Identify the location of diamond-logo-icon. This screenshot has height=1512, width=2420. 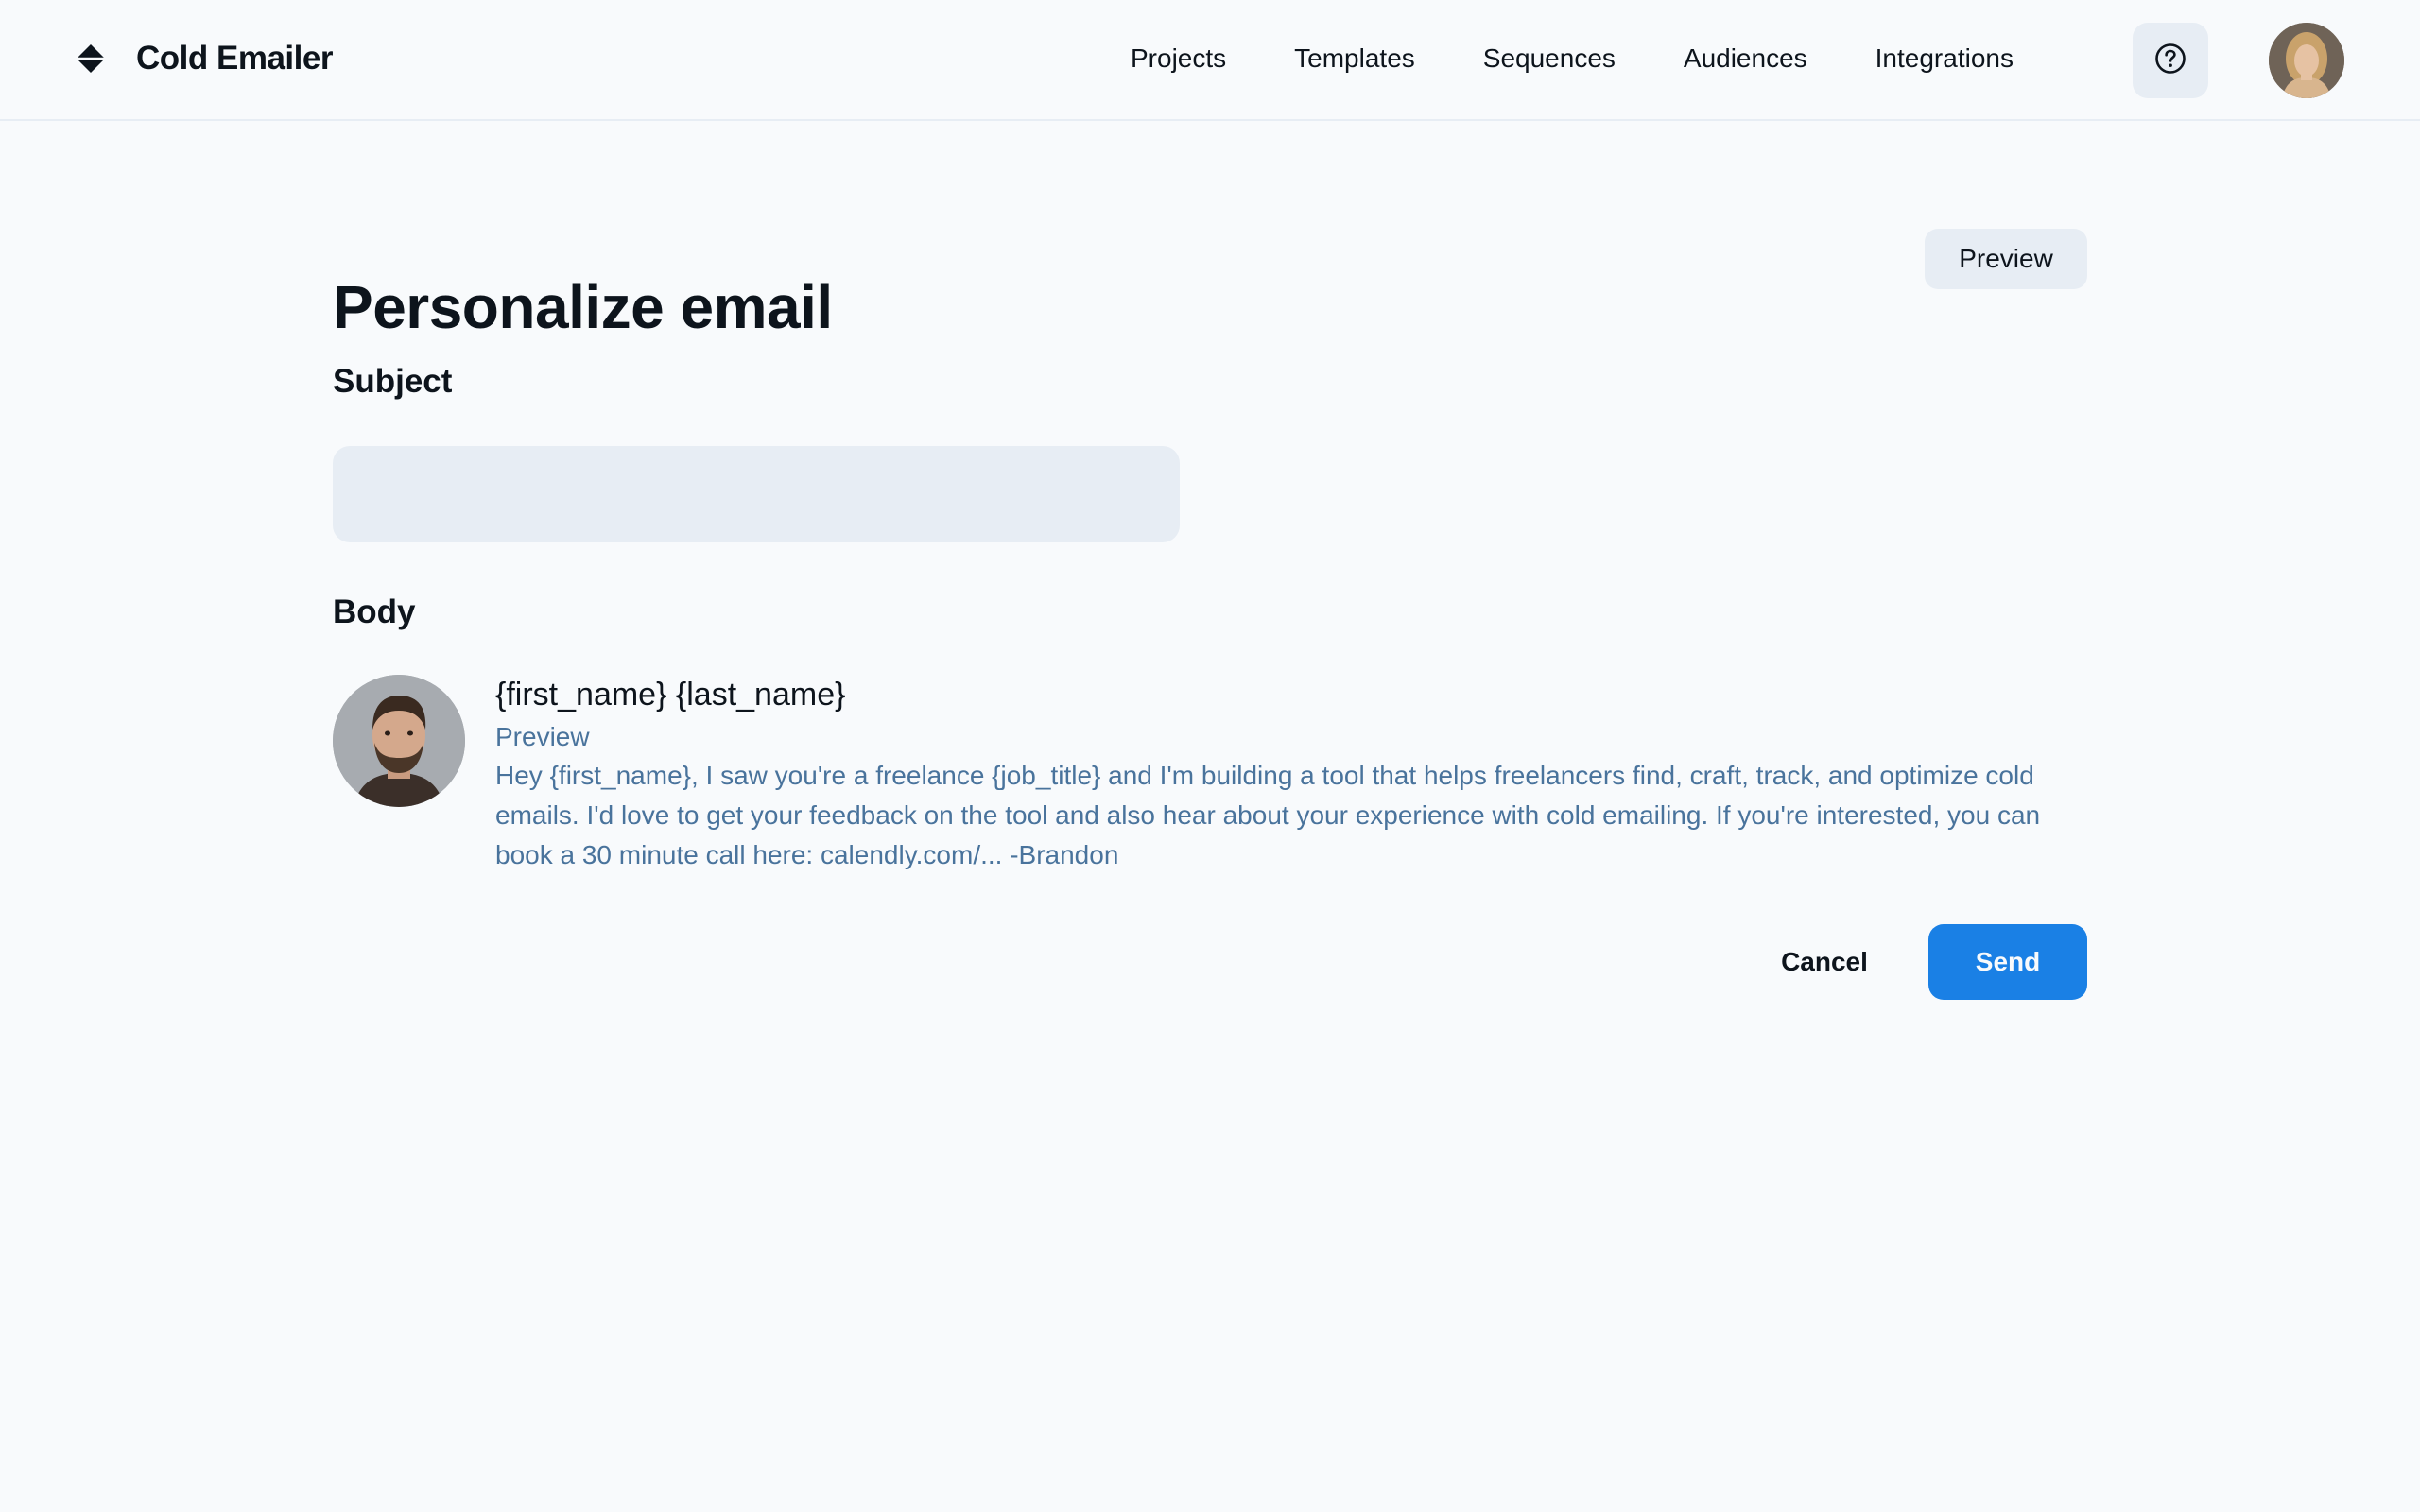
(91, 58).